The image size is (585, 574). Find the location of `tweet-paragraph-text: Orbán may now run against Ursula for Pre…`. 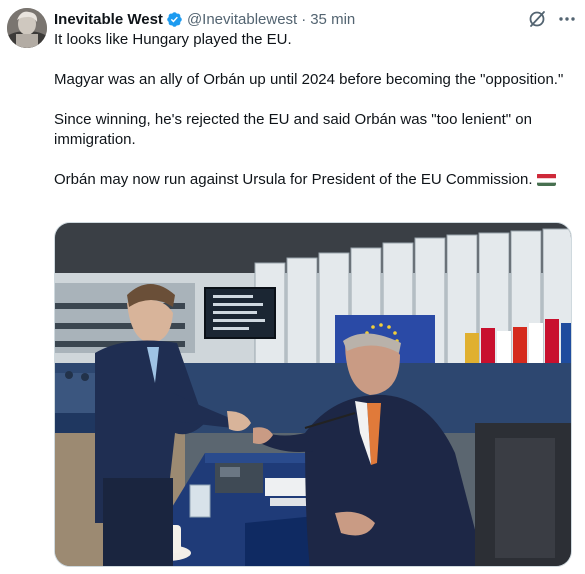

tweet-paragraph-text: Orbán may now run against Ursula for Pre… is located at coordinates (293, 179).